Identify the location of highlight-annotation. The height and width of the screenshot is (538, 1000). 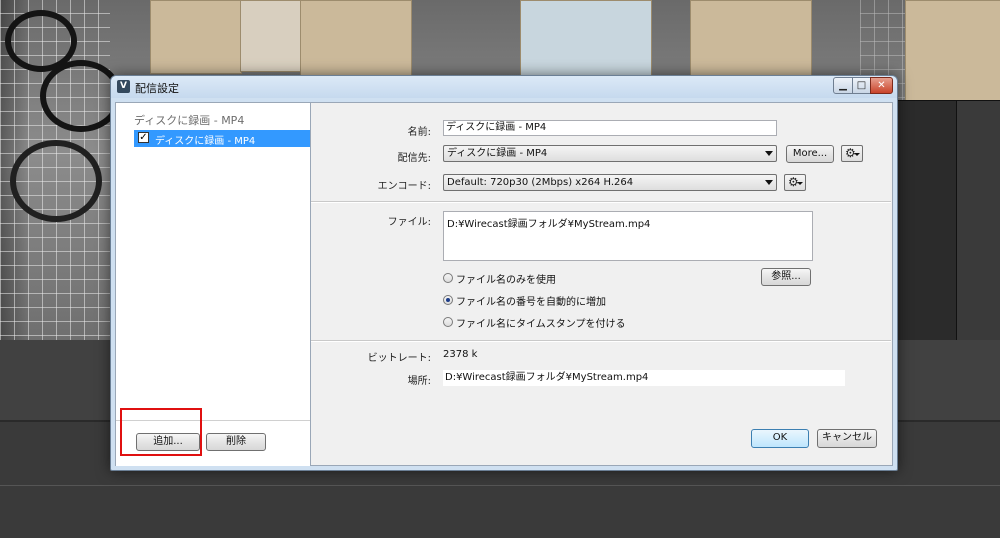
(161, 432).